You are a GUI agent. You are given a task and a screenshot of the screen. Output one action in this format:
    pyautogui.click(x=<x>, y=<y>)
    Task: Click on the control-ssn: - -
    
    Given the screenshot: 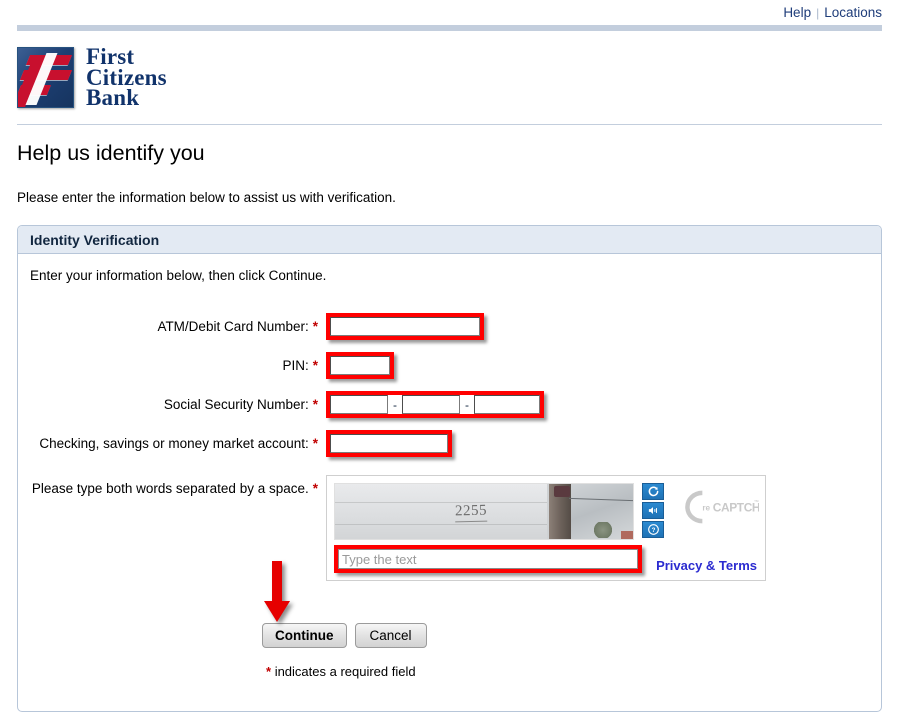 What is the action you would take?
    pyautogui.click(x=431, y=404)
    